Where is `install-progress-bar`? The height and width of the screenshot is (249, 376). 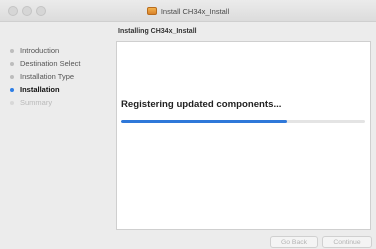
install-progress-bar is located at coordinates (243, 121).